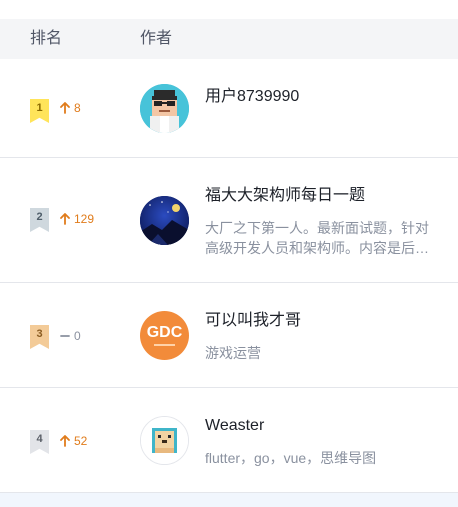 The height and width of the screenshot is (507, 458). Describe the element at coordinates (253, 321) in the screenshot. I see `author-name: 可以叫我才哥` at that location.